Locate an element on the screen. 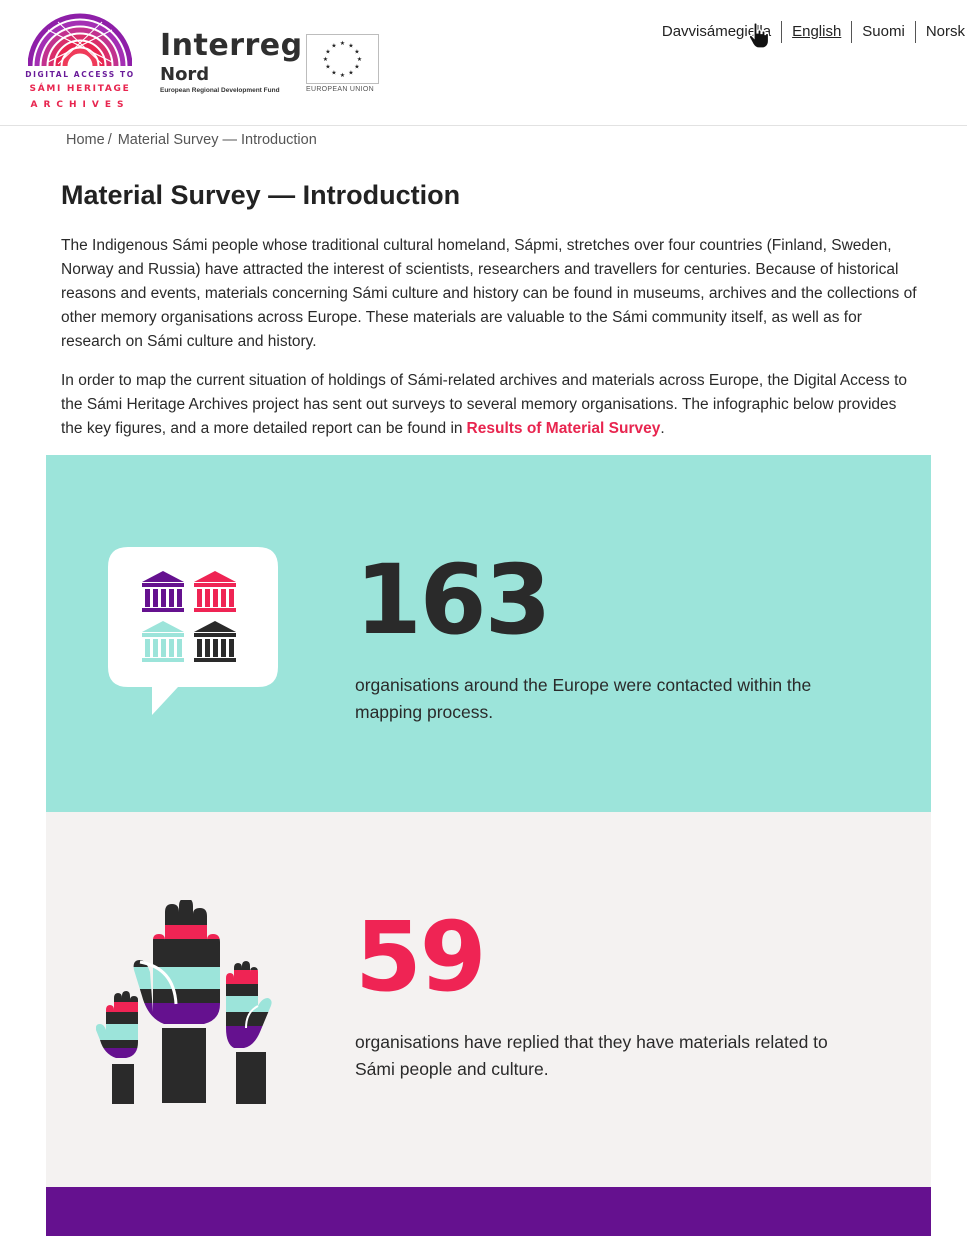  breadcrumb: Home / Material Survey — Introduction is located at coordinates (191, 140).